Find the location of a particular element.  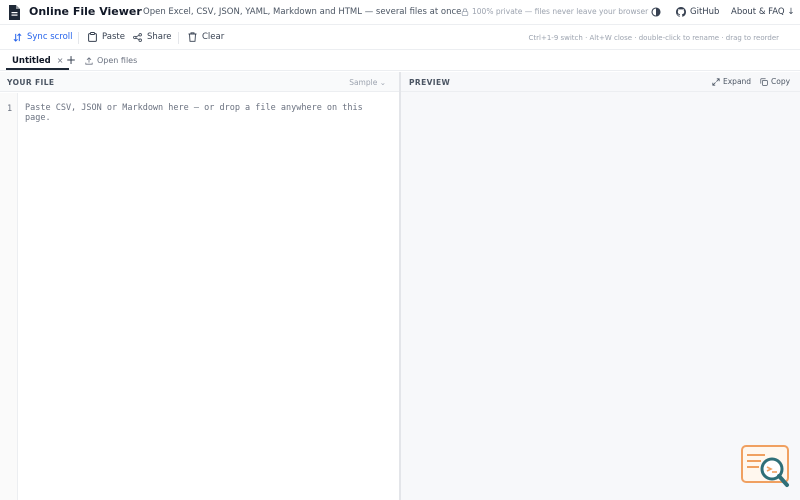

preview-pane-title: PREVIEW is located at coordinates (430, 82).